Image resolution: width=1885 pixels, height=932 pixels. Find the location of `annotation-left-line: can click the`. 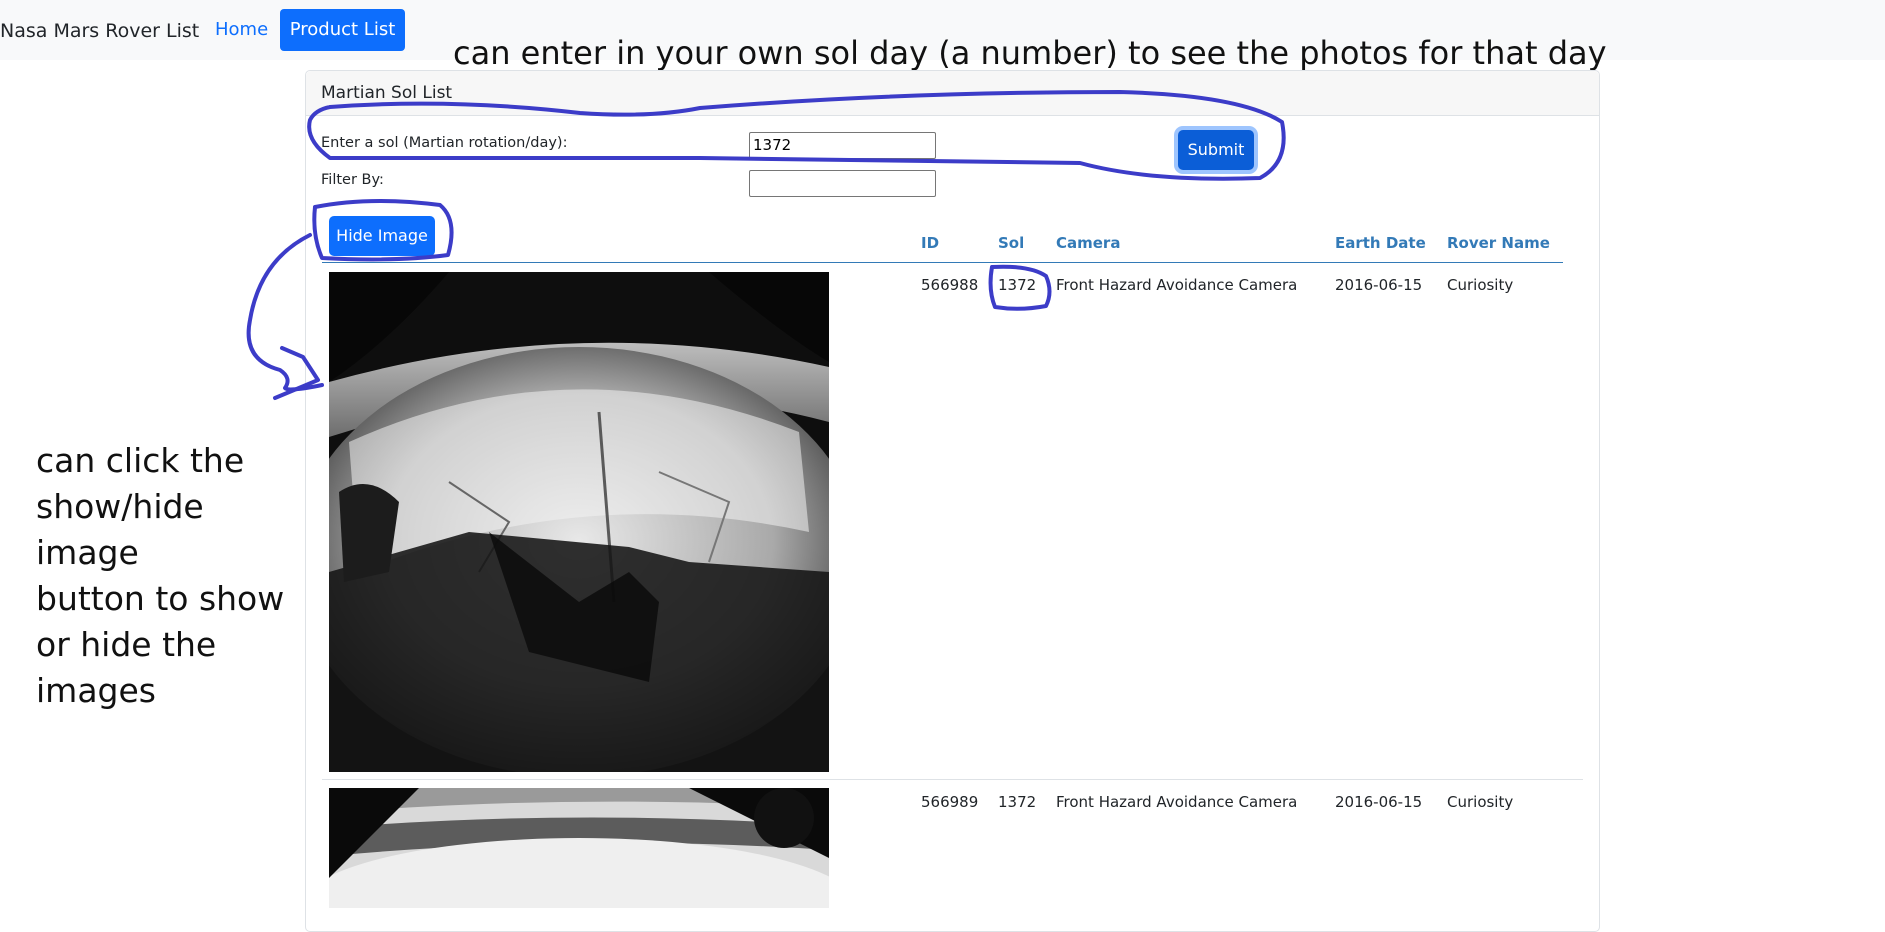

annotation-left-line: can click the is located at coordinates (140, 460).